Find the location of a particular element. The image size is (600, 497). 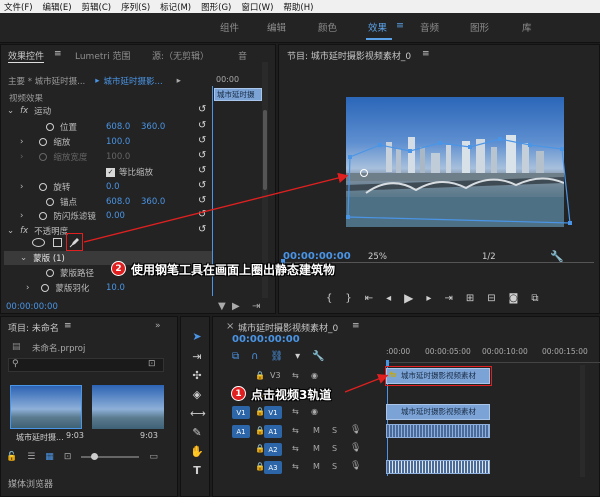

menu-clip: 剪辑(C) is located at coordinates (97, 7).